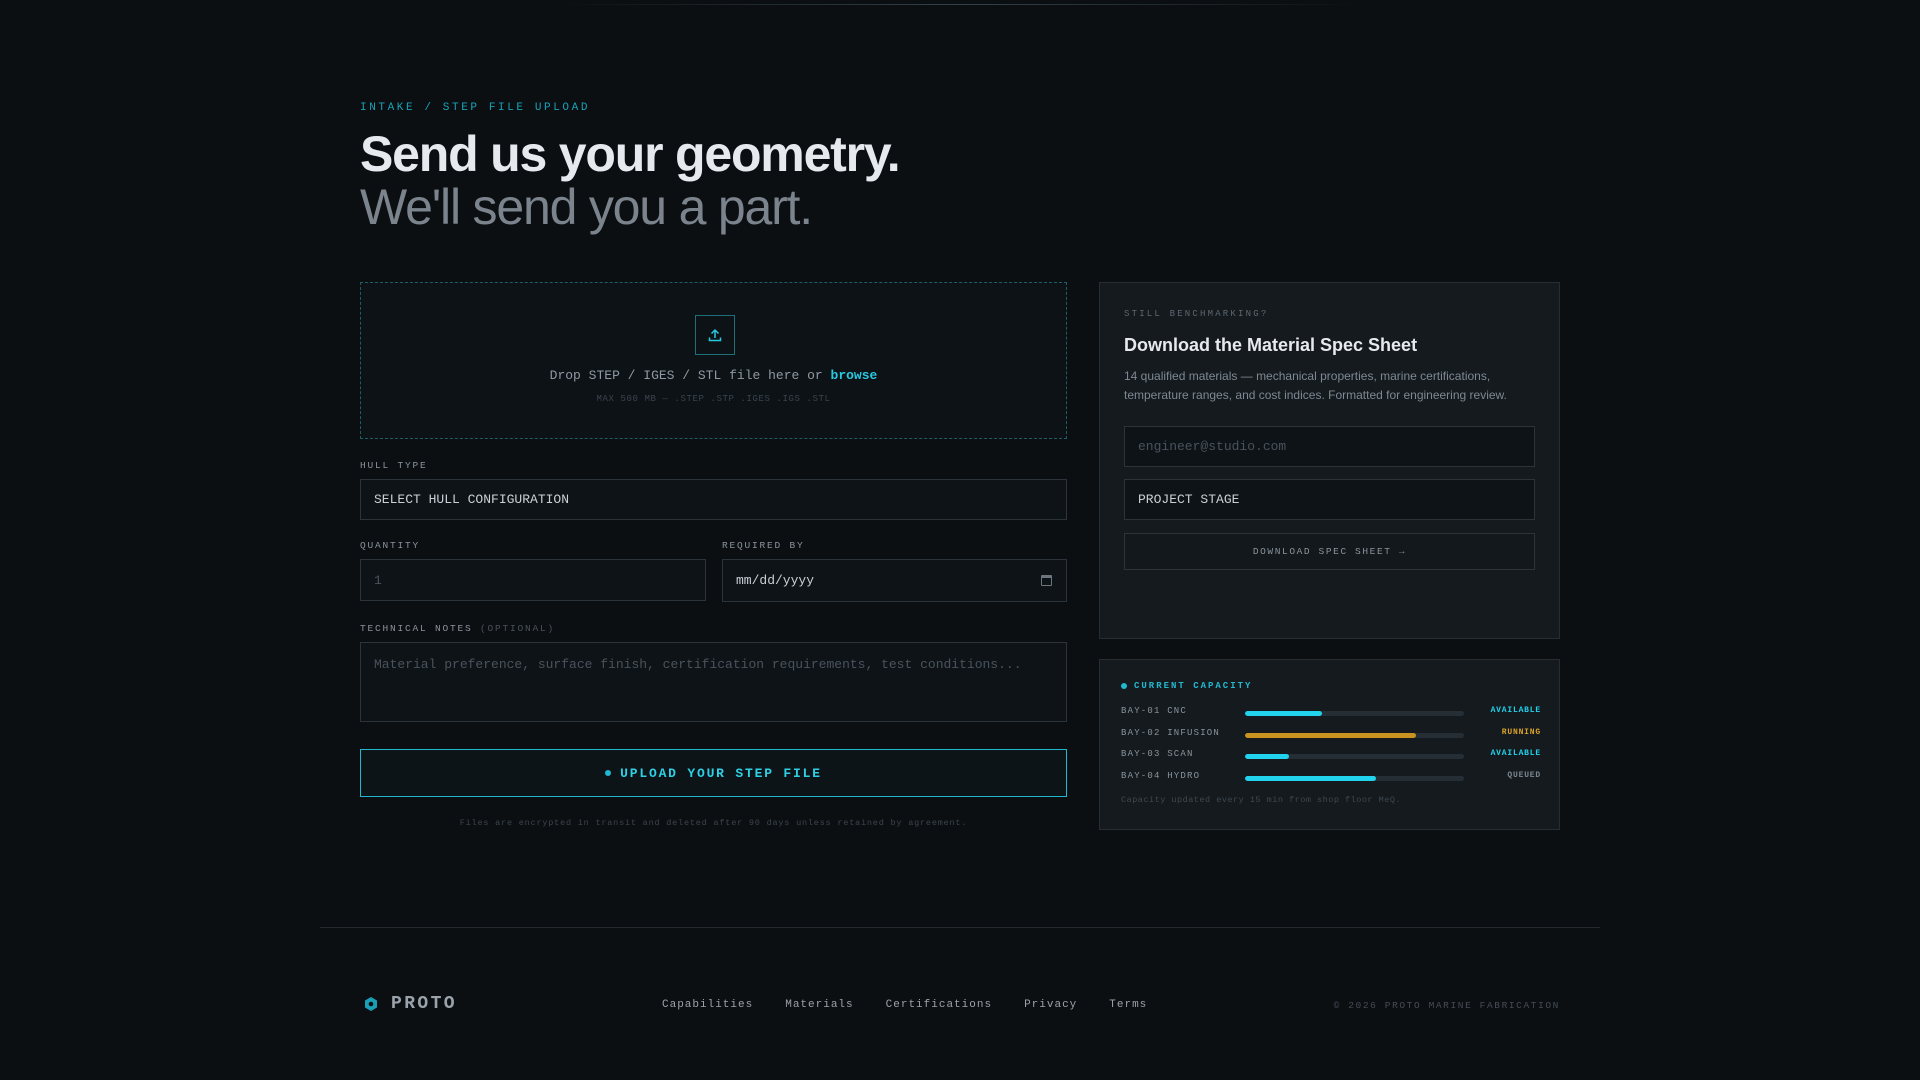 This screenshot has width=1920, height=1080. I want to click on capacity-title: CURRENT CAPACITY, so click(1193, 686).